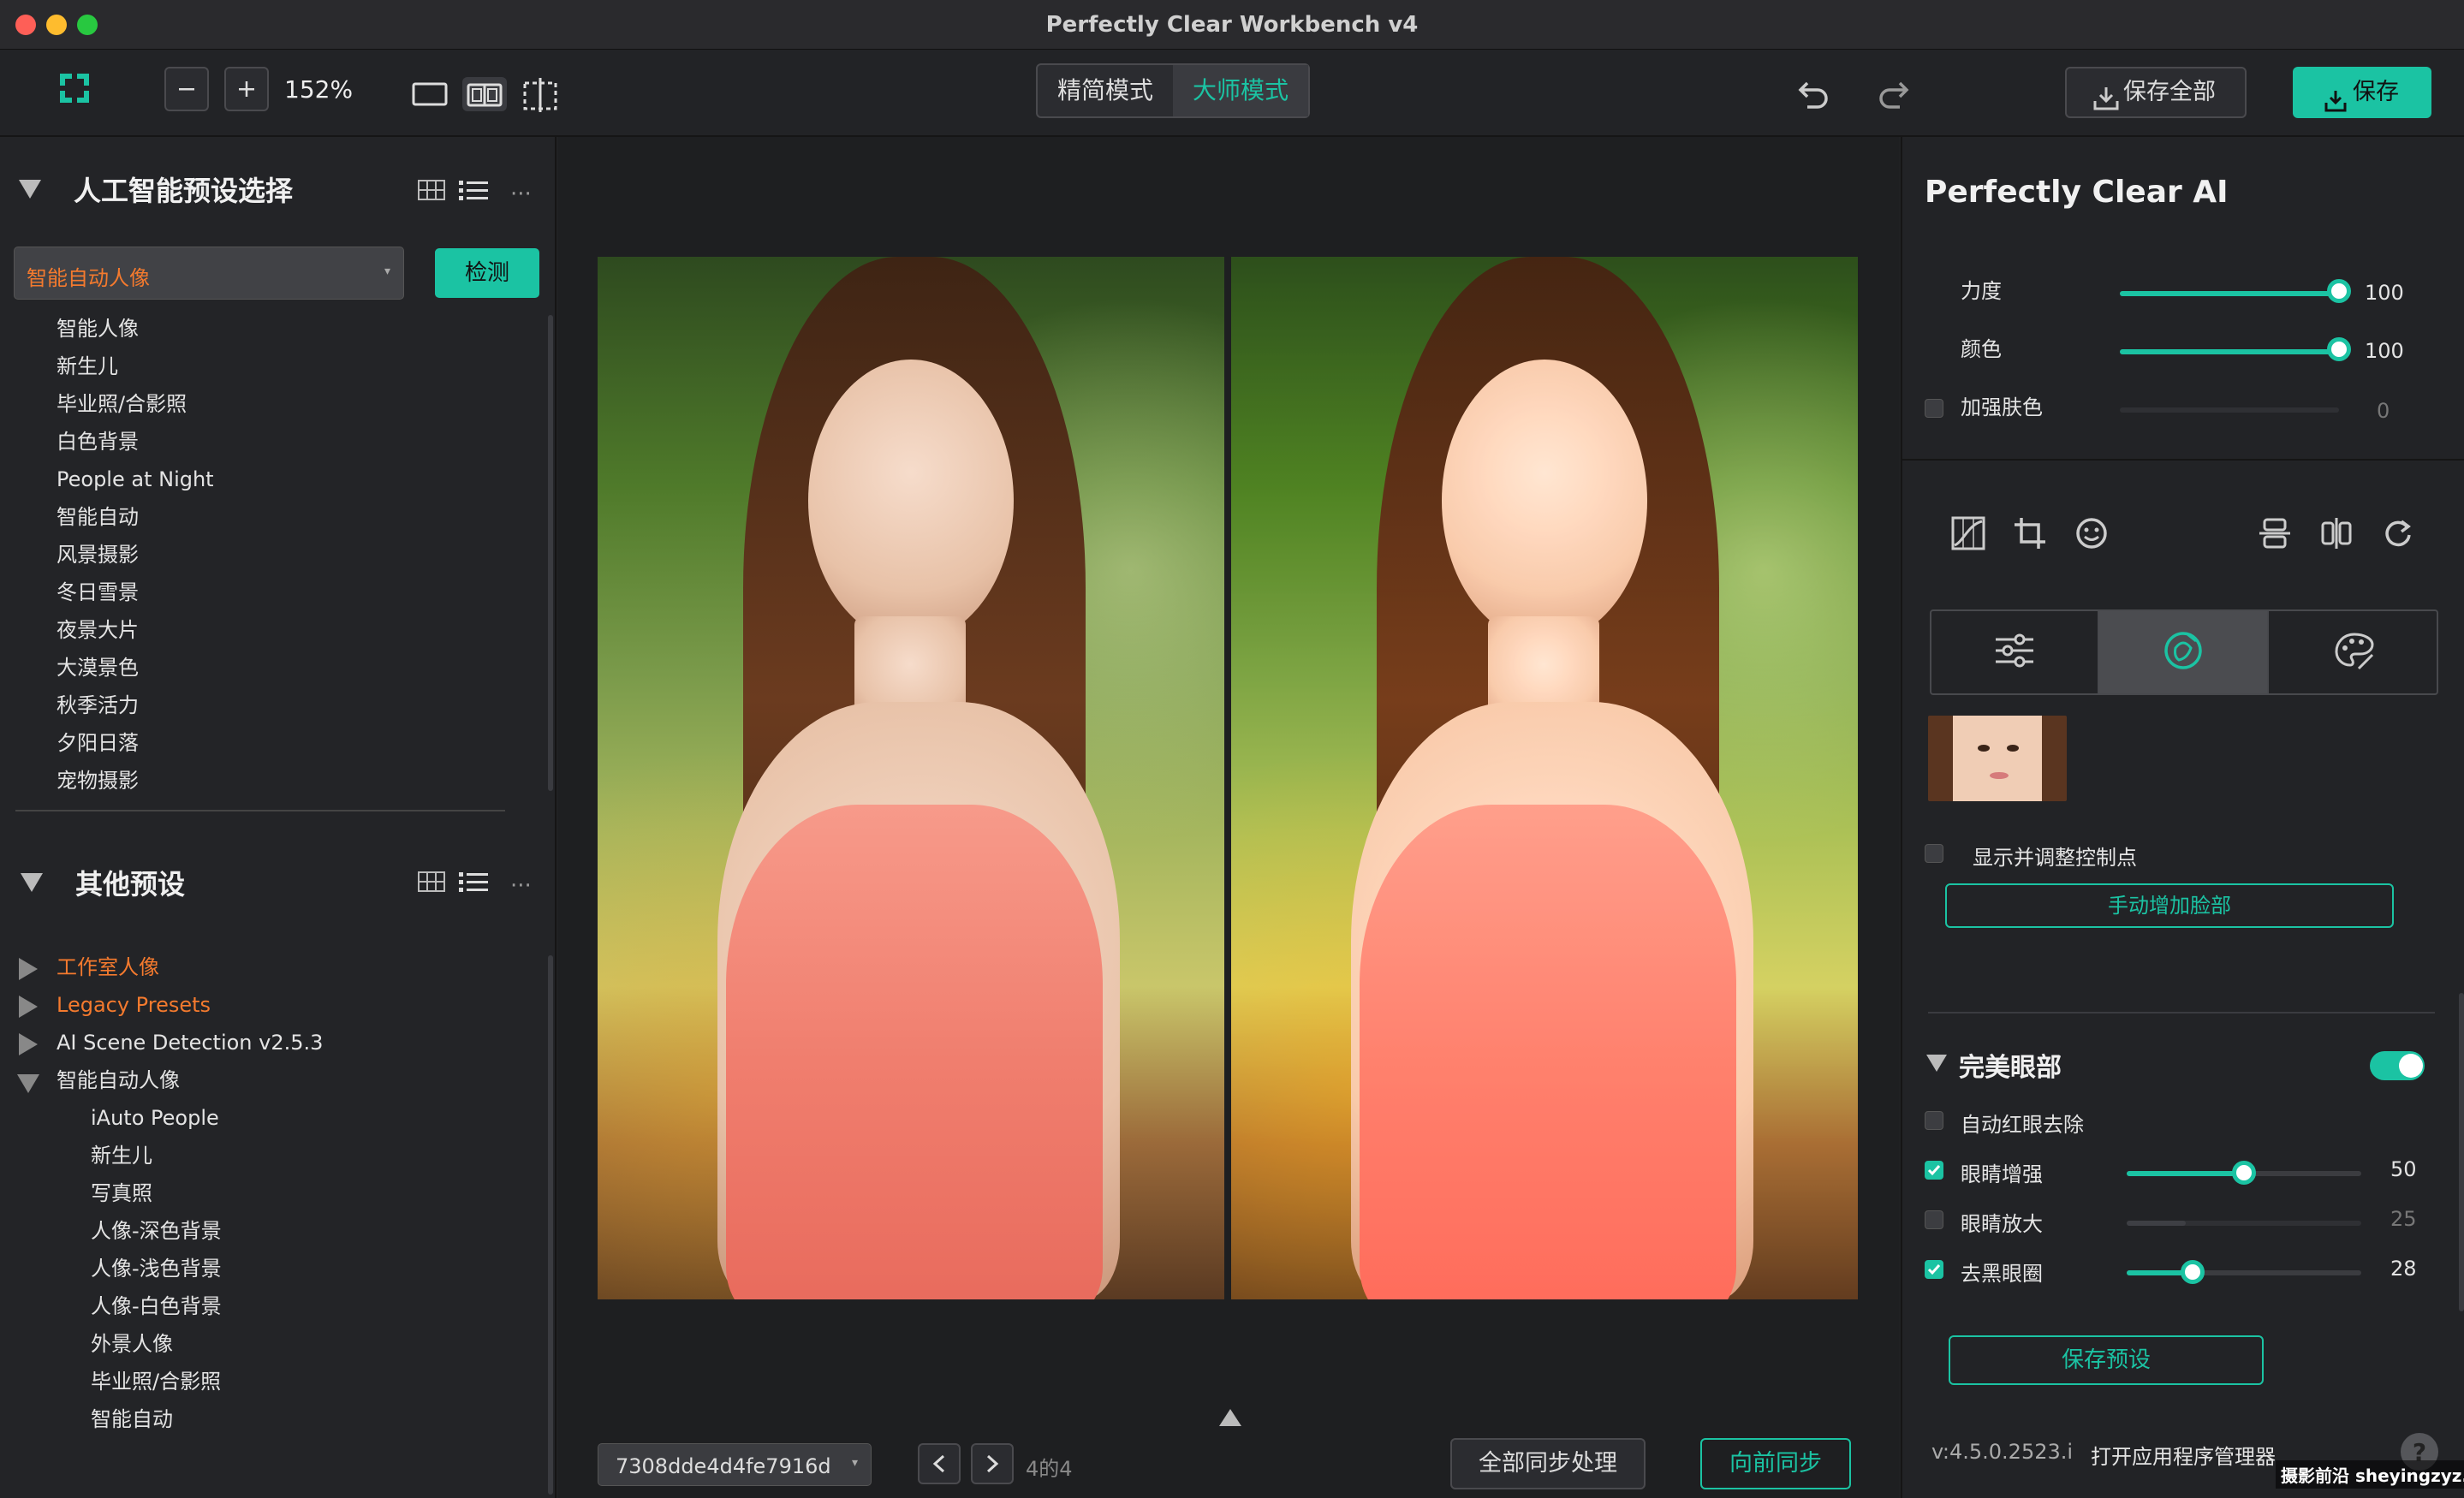 The image size is (2464, 1498). I want to click on preset-sub-item: 写真照, so click(305, 1193).